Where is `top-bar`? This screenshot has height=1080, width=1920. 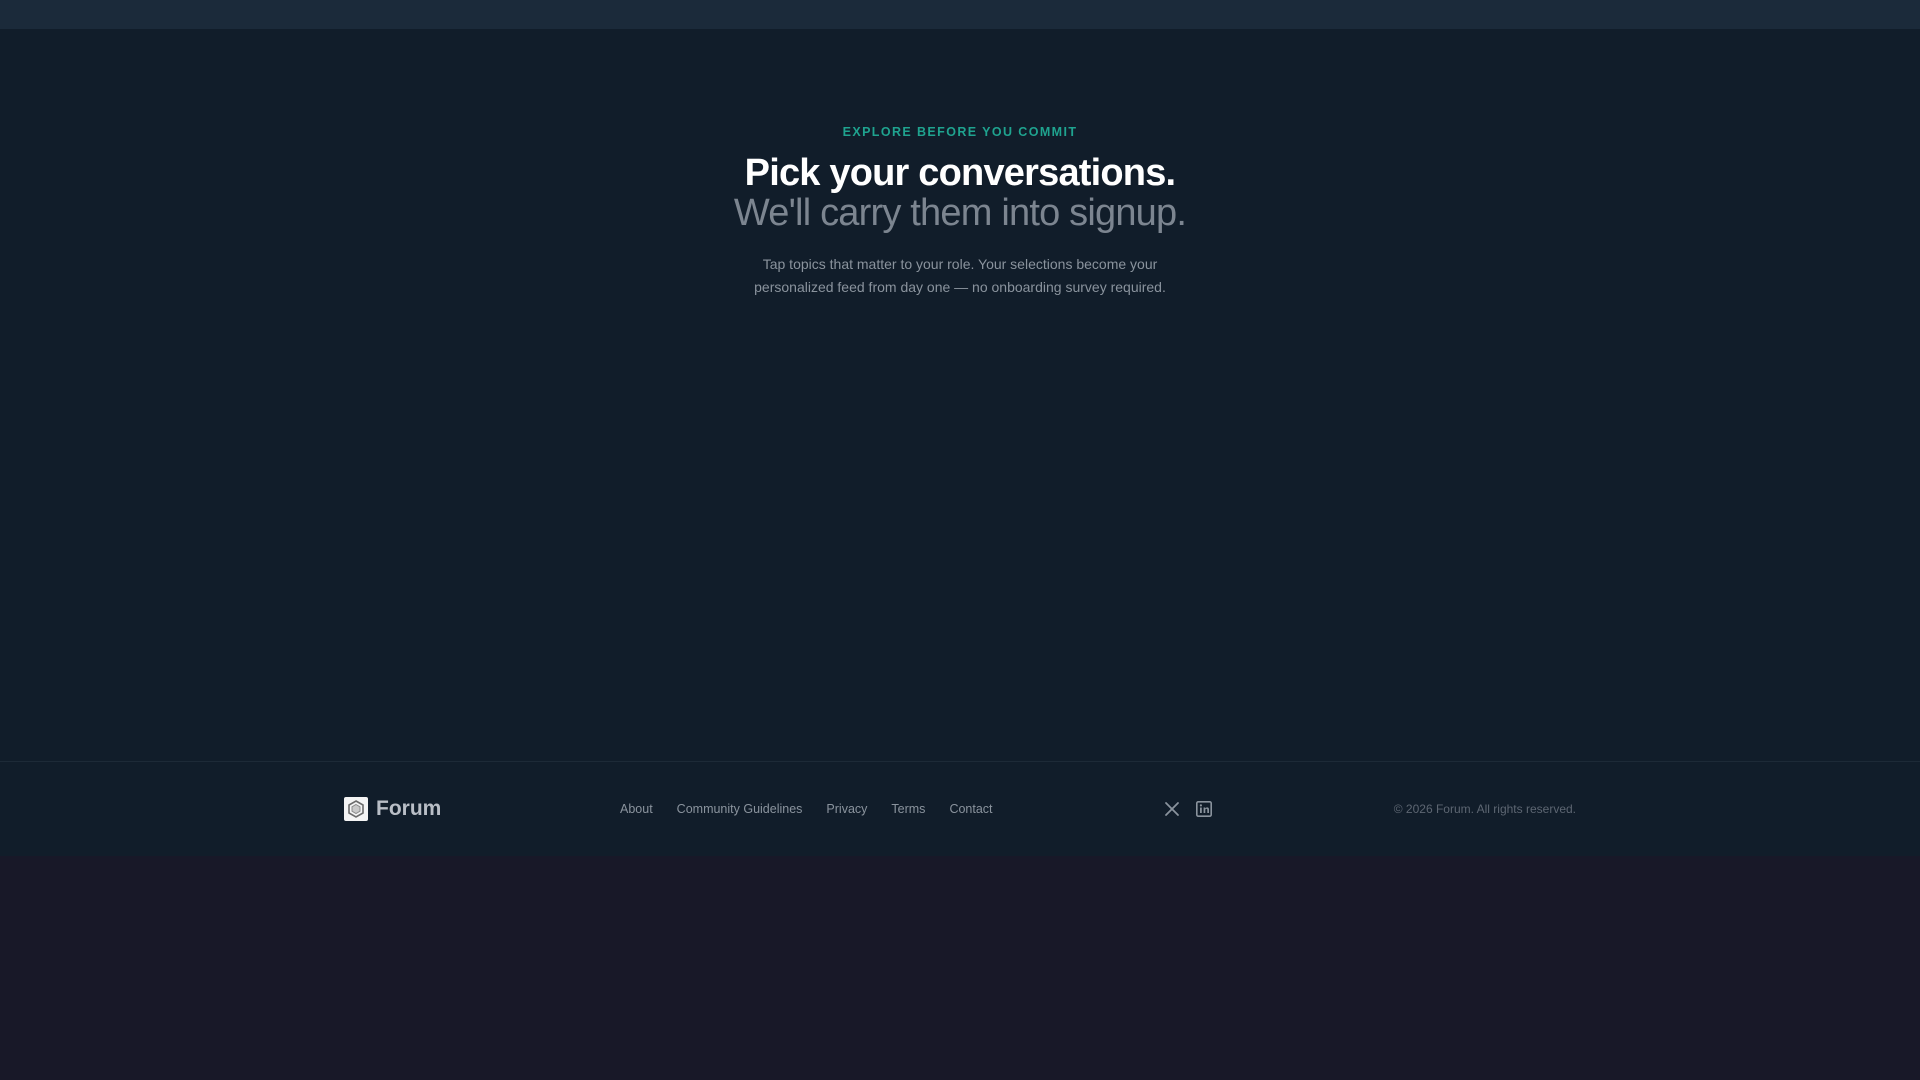
top-bar is located at coordinates (960, 14).